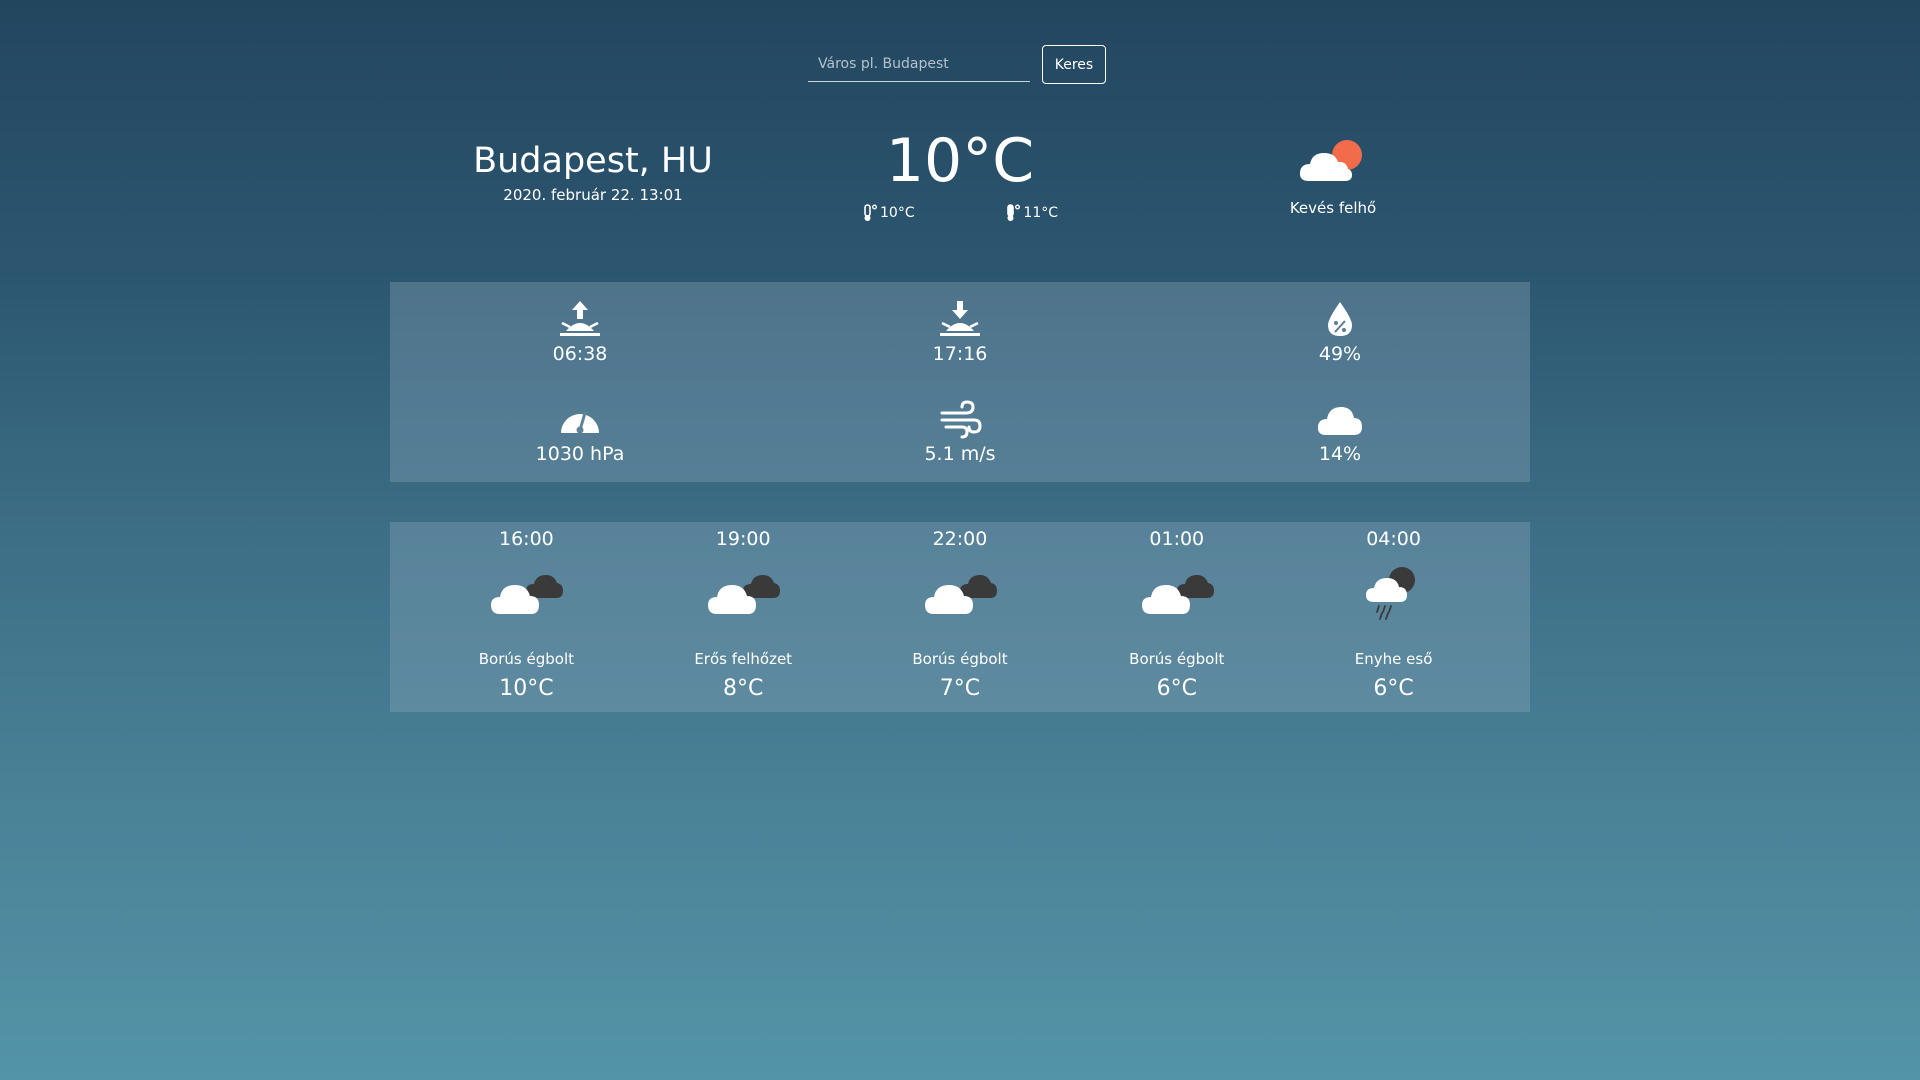  What do you see at coordinates (1014, 212) in the screenshot?
I see `thermometer-high-icon` at bounding box center [1014, 212].